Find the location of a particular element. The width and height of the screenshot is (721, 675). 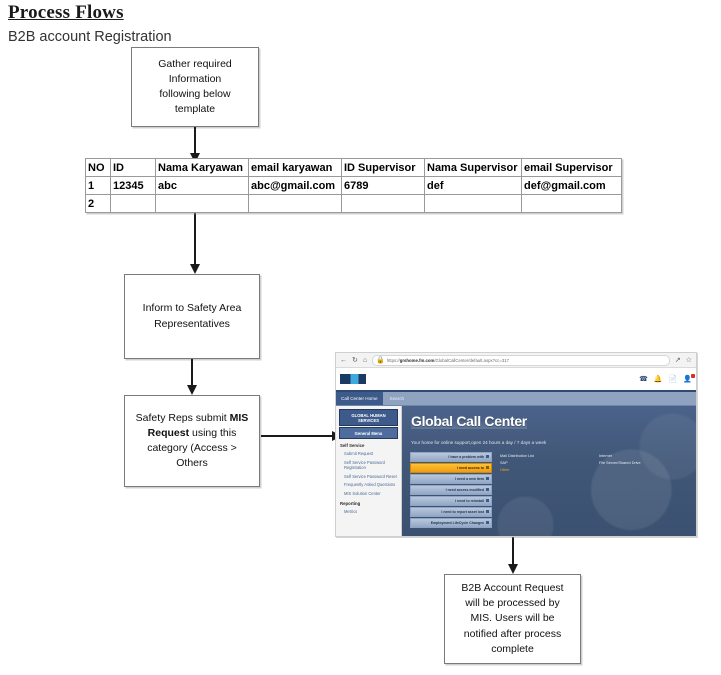

hero-title: Global Call Center is located at coordinates (469, 421).